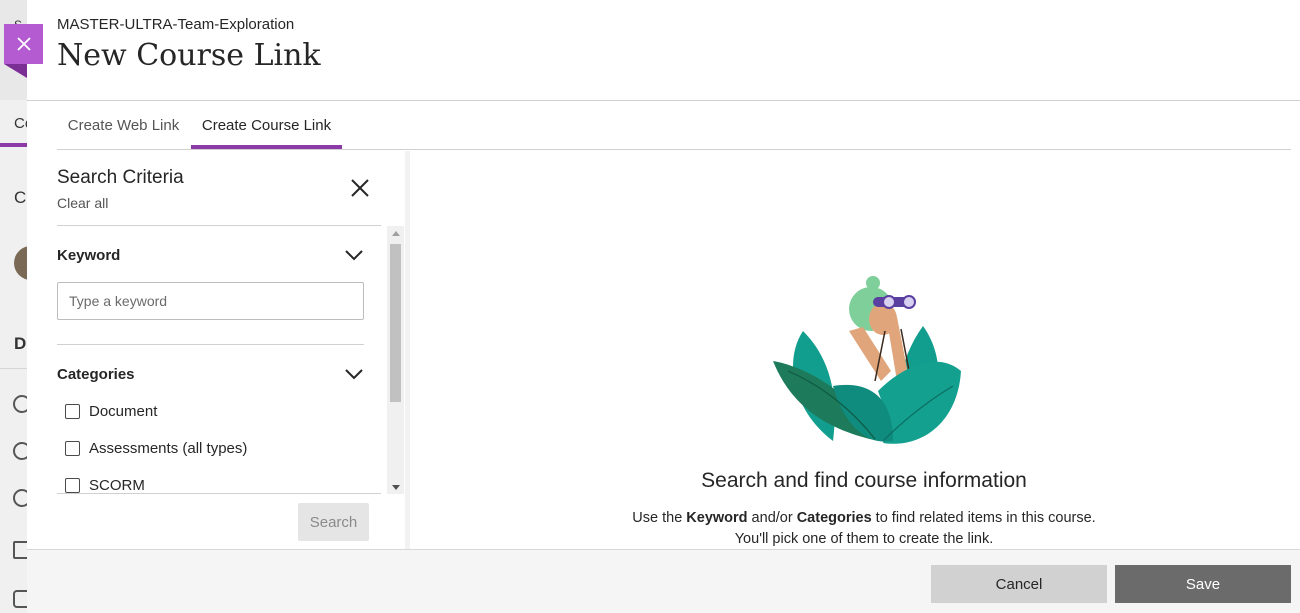 This screenshot has height=613, width=1300. I want to click on category-label: Document, so click(123, 411).